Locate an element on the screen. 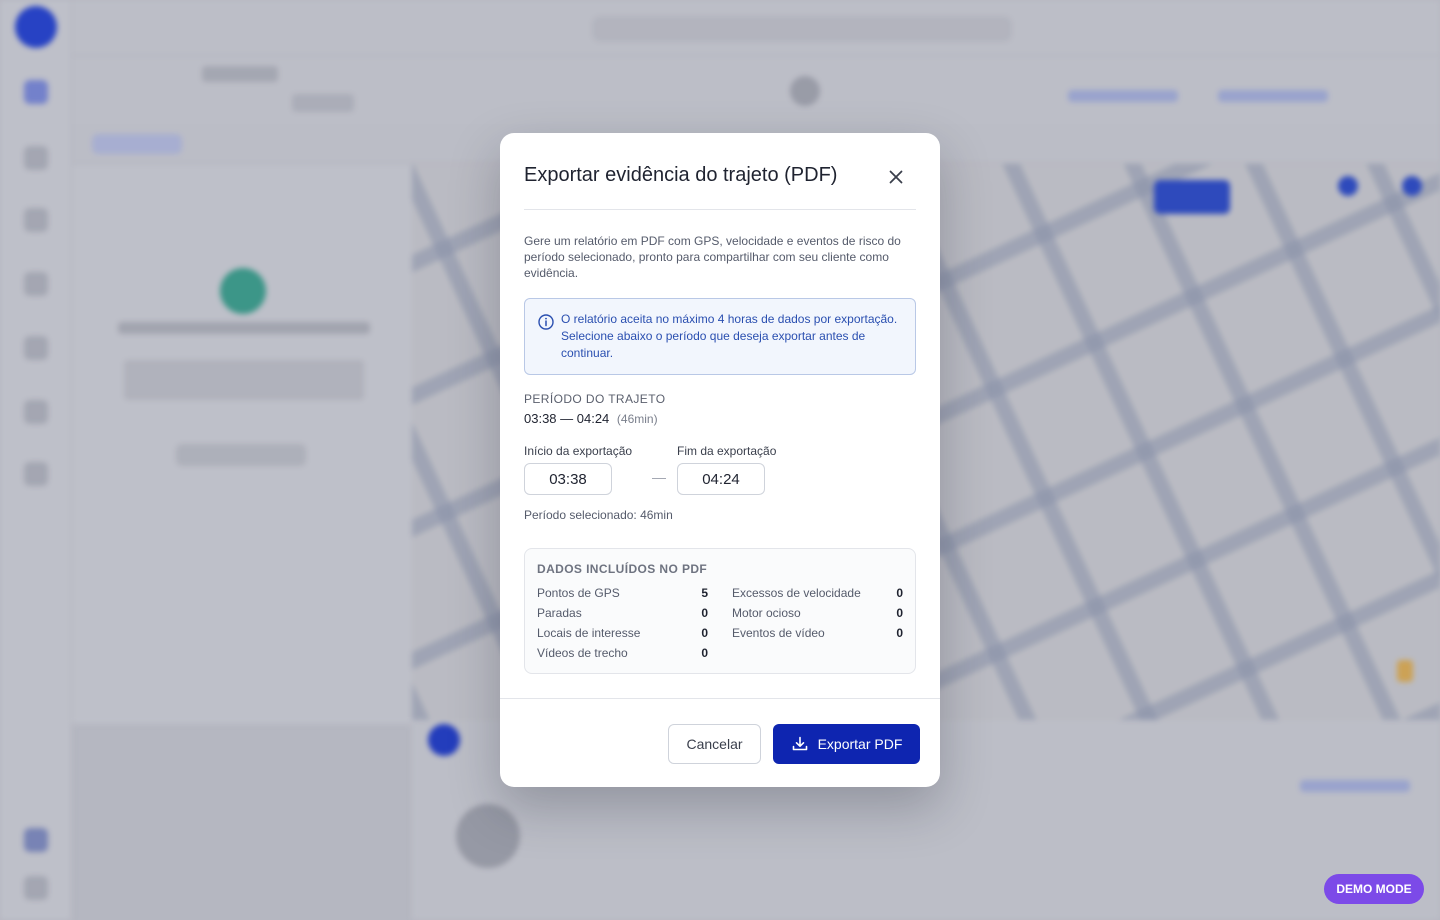  download-icon is located at coordinates (799, 743).